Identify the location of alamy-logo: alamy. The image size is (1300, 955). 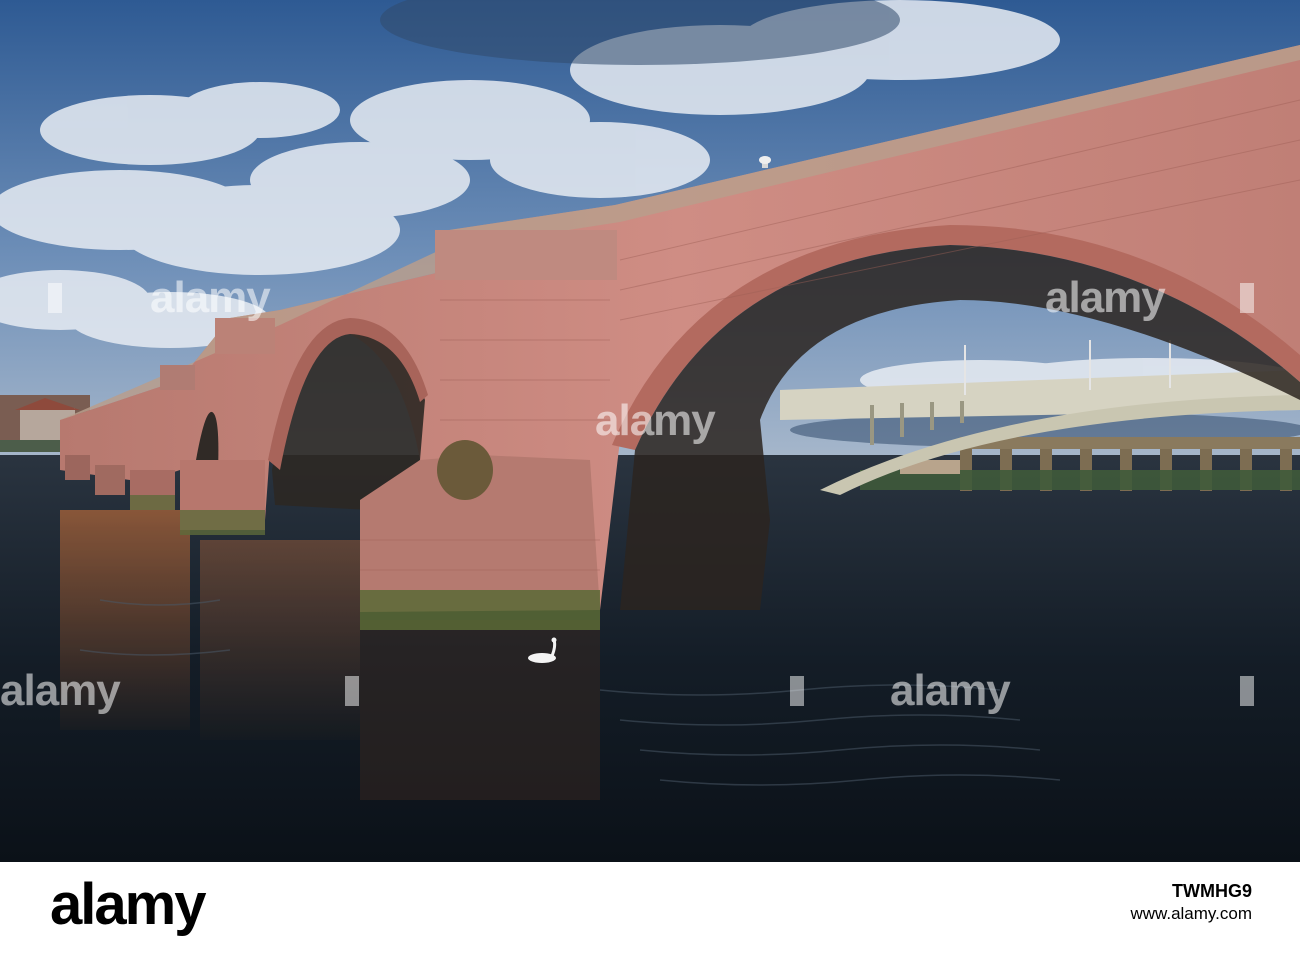
(128, 905).